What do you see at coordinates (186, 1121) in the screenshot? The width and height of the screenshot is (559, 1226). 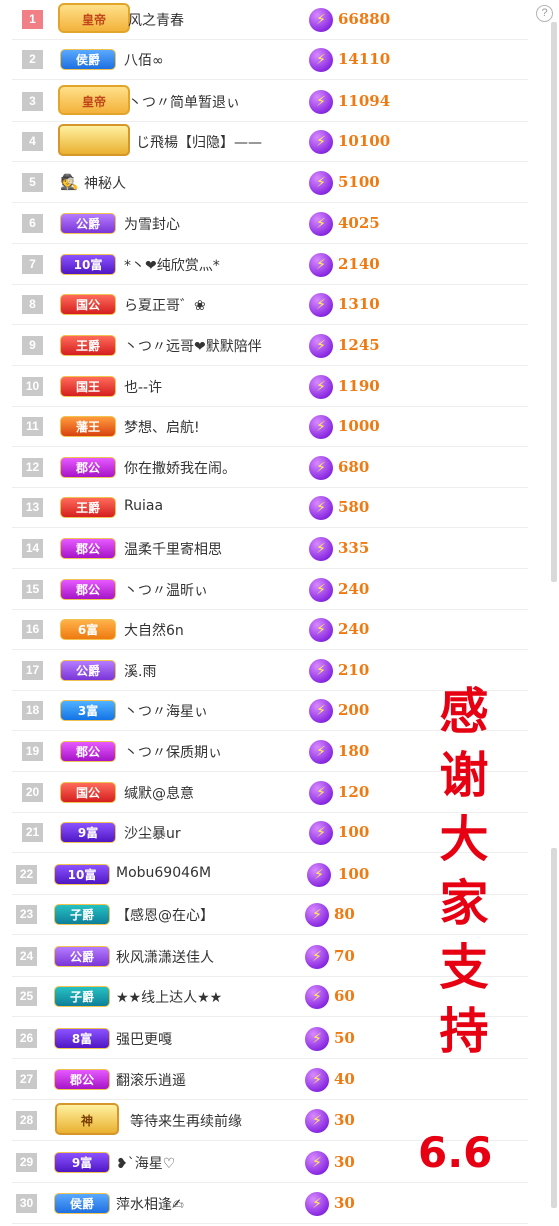 I see `user-name: 等待来生再续前缘` at bounding box center [186, 1121].